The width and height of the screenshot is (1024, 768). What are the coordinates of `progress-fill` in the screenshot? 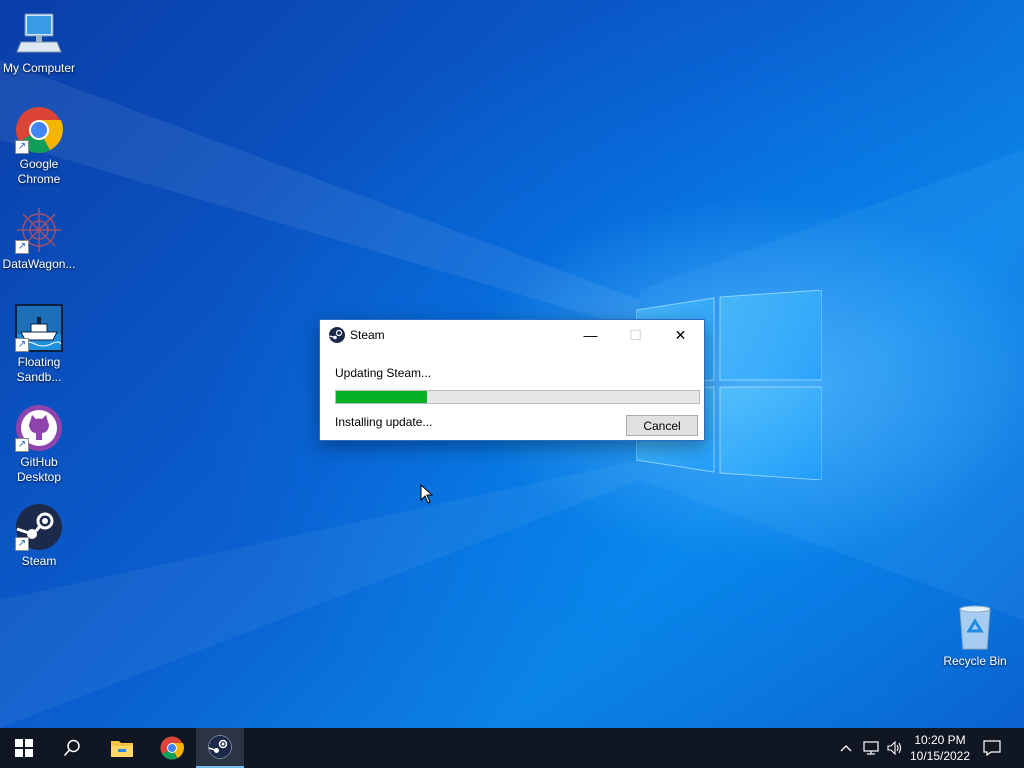 It's located at (381, 397).